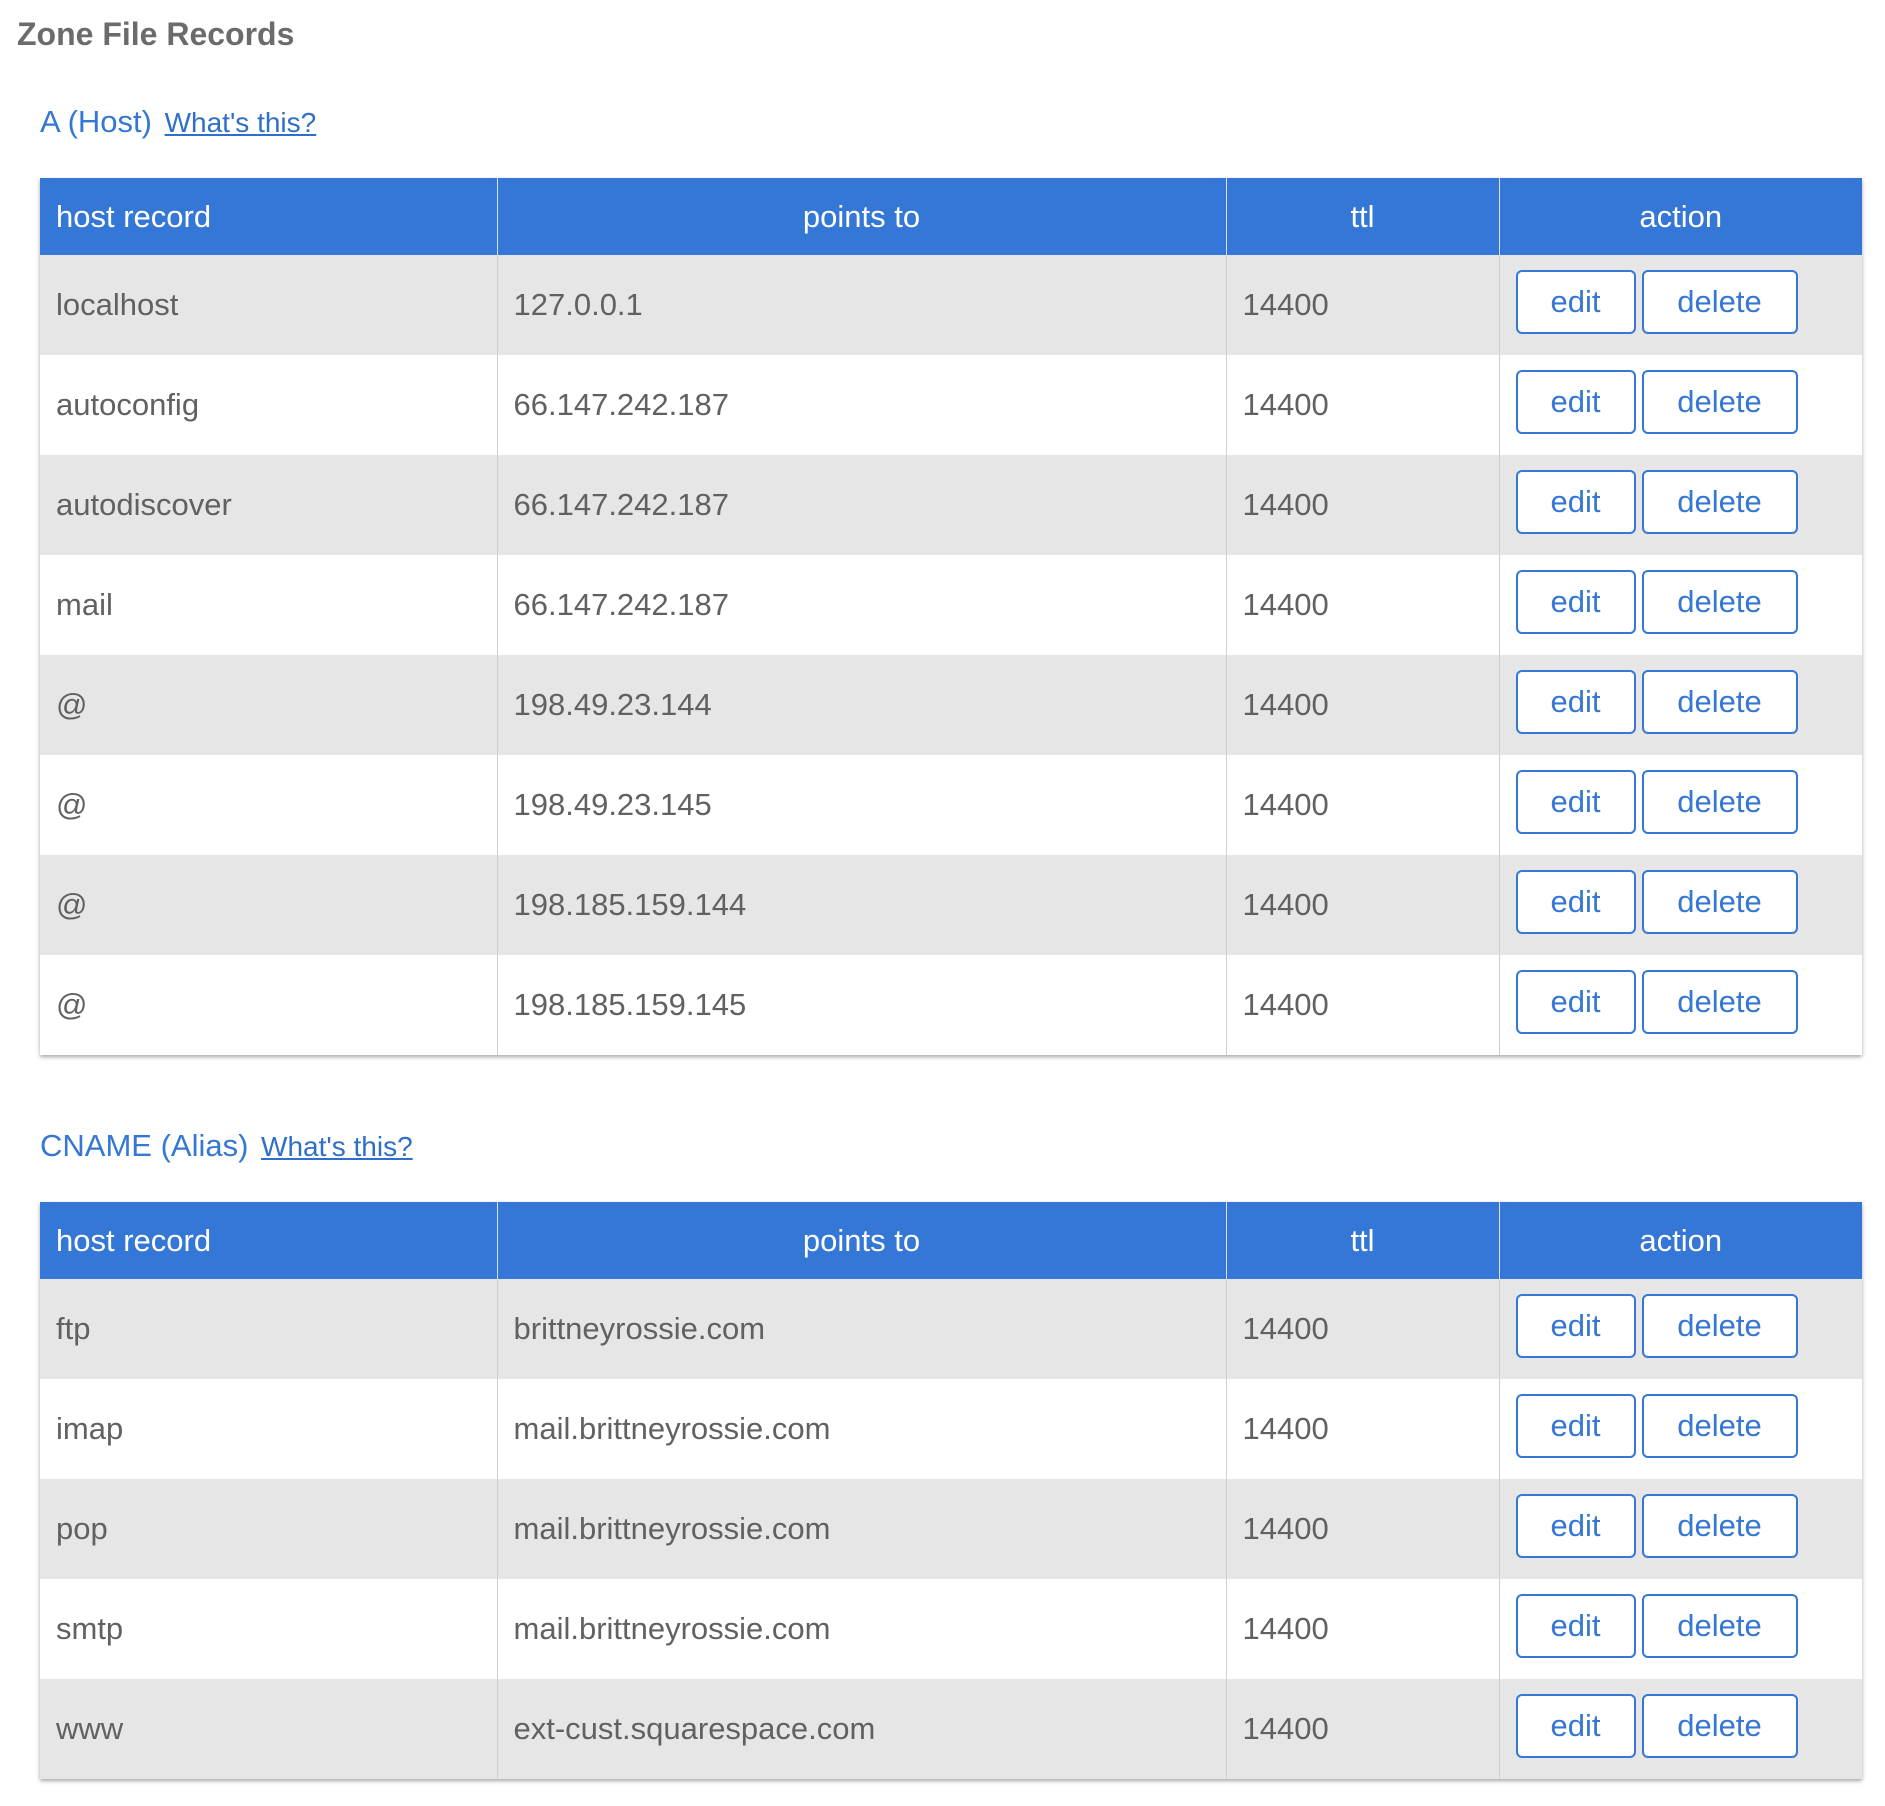 This screenshot has width=1885, height=1806. I want to click on table-row: ftp brittneyrossie.com 14400 edit delete, so click(951, 1329).